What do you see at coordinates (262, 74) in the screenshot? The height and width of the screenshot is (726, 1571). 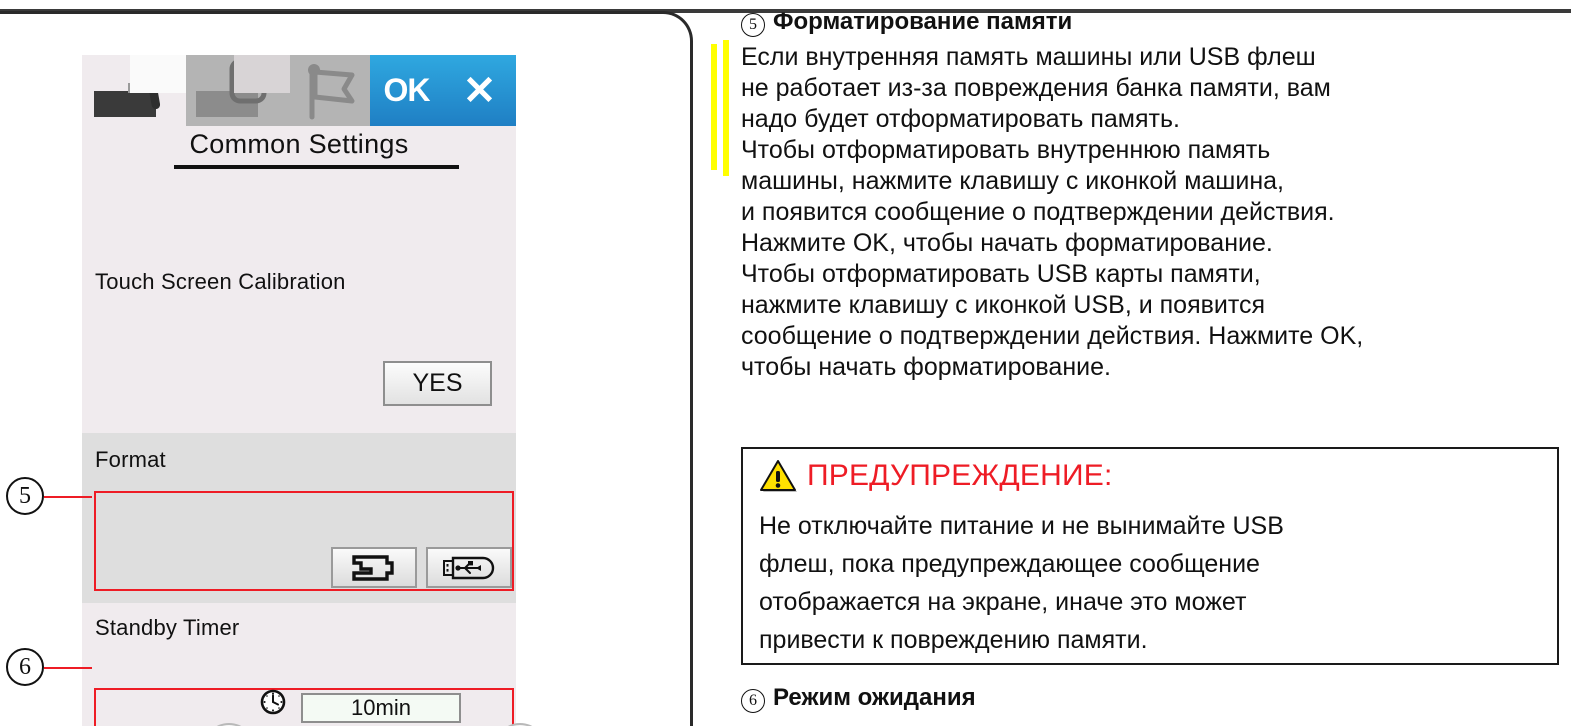 I see `embroidery-tab-highlight` at bounding box center [262, 74].